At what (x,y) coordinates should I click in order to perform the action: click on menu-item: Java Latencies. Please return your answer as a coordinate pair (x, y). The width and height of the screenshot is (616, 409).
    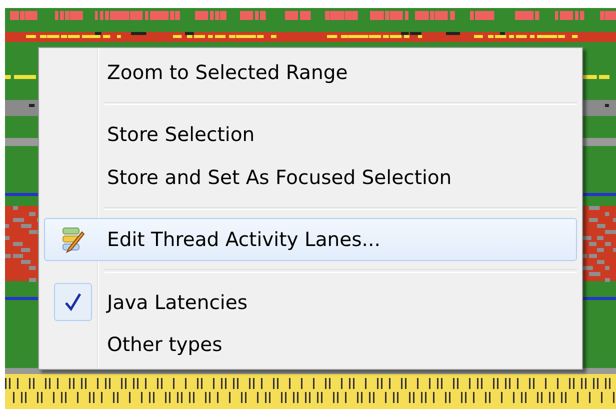
    Looking at the image, I should click on (310, 302).